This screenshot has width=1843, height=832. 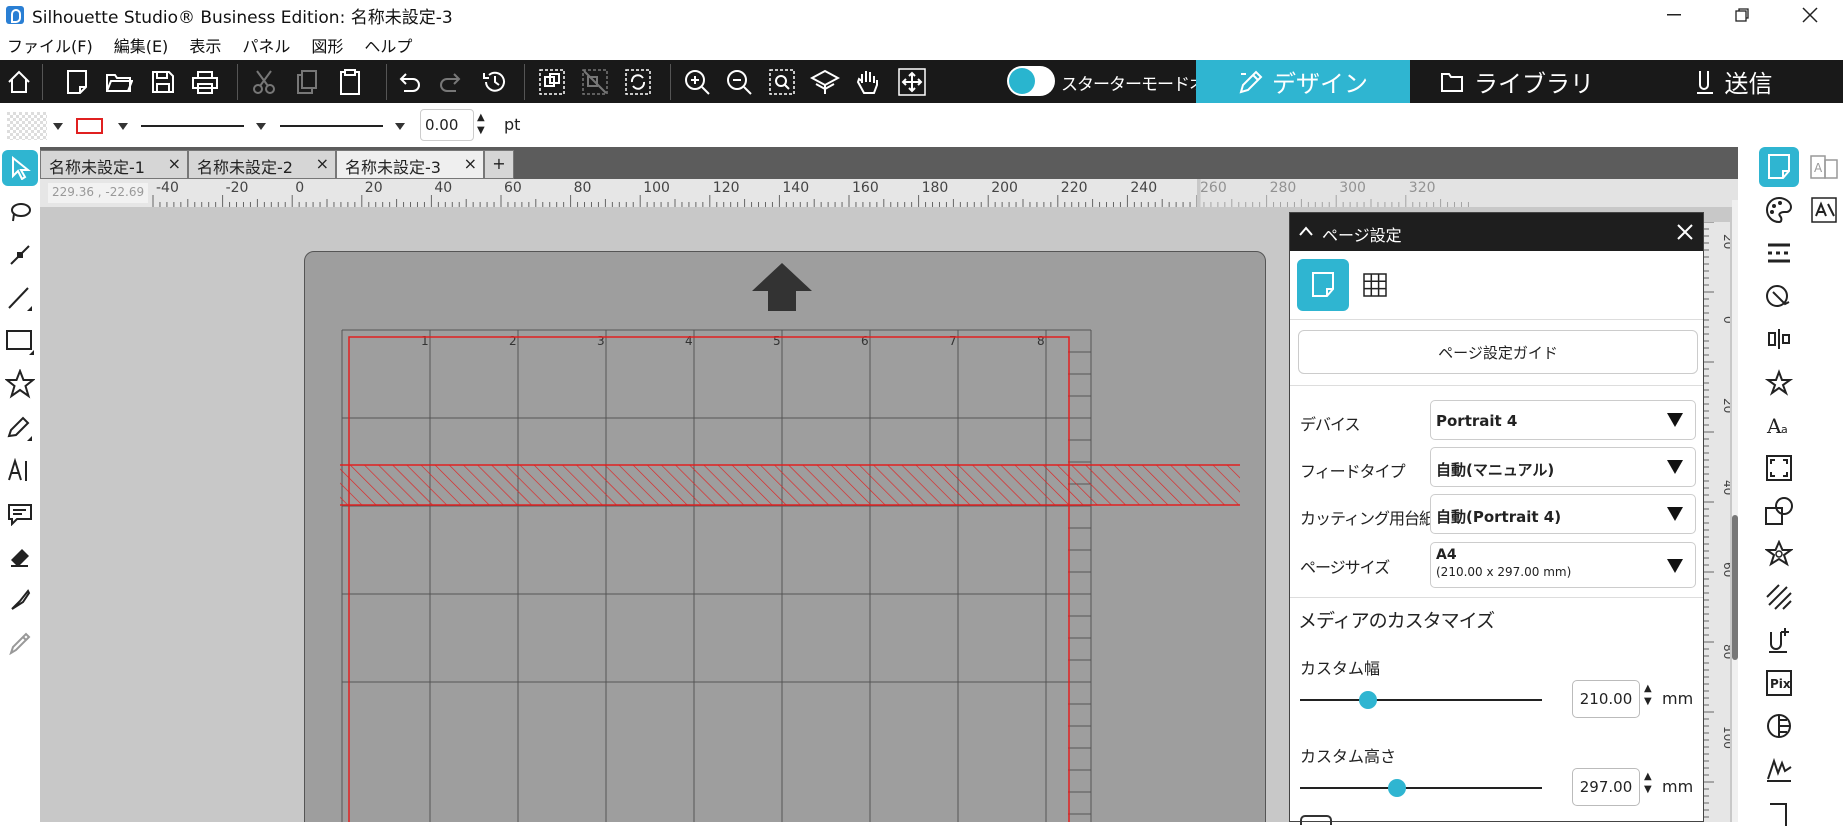 I want to click on doc-tab-3: 名称未設定-3 ×, so click(x=410, y=164).